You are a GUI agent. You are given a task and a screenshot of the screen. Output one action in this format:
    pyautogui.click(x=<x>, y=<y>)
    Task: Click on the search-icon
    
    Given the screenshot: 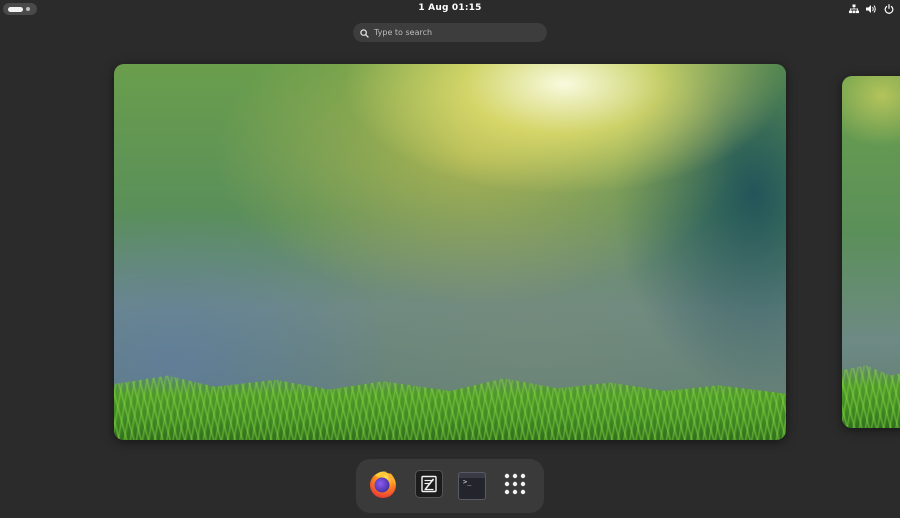 What is the action you would take?
    pyautogui.click(x=364, y=32)
    